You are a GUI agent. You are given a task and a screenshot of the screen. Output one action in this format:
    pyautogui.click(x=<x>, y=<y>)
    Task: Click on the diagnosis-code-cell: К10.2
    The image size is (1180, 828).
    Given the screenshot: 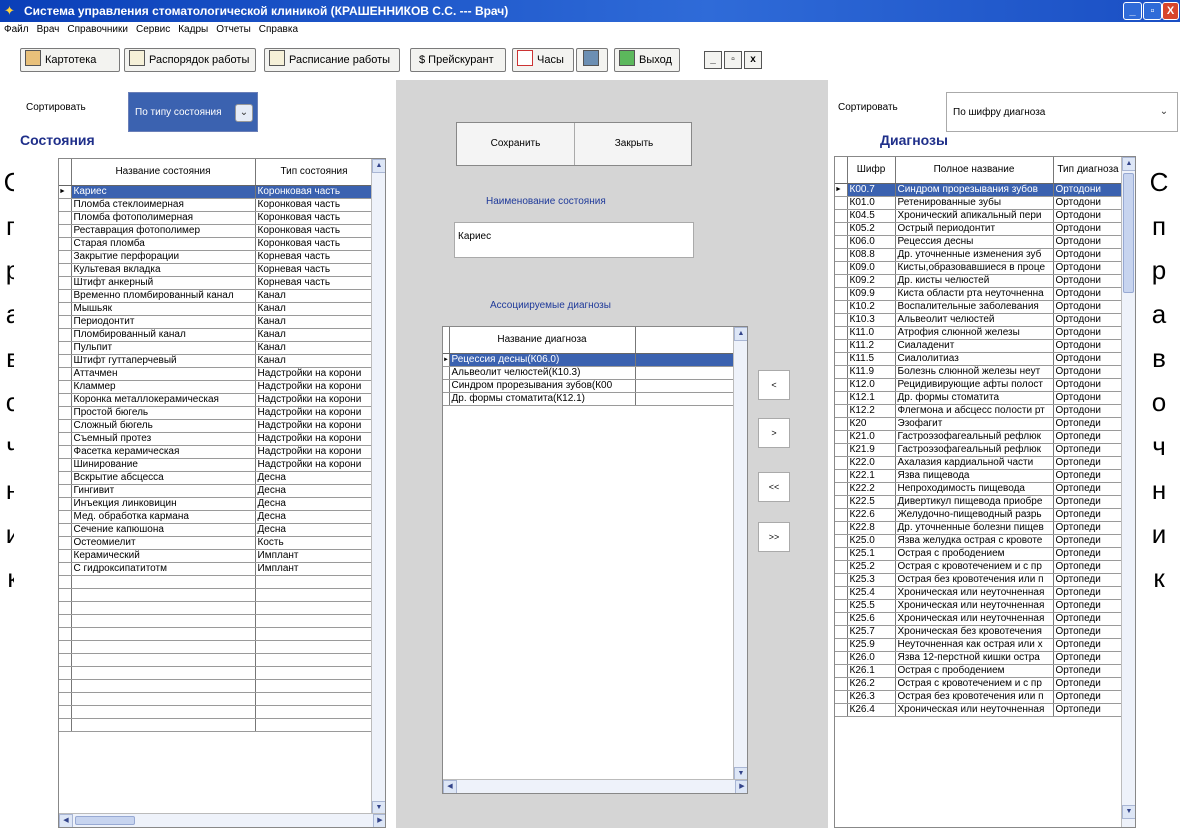 What is the action you would take?
    pyautogui.click(x=871, y=307)
    